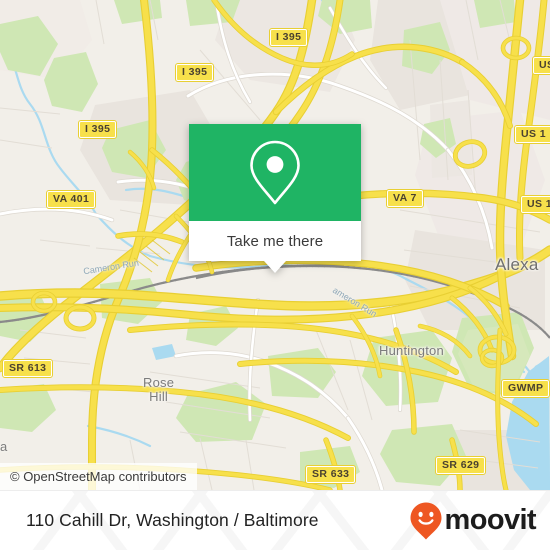  I want to click on popup-header, so click(275, 172).